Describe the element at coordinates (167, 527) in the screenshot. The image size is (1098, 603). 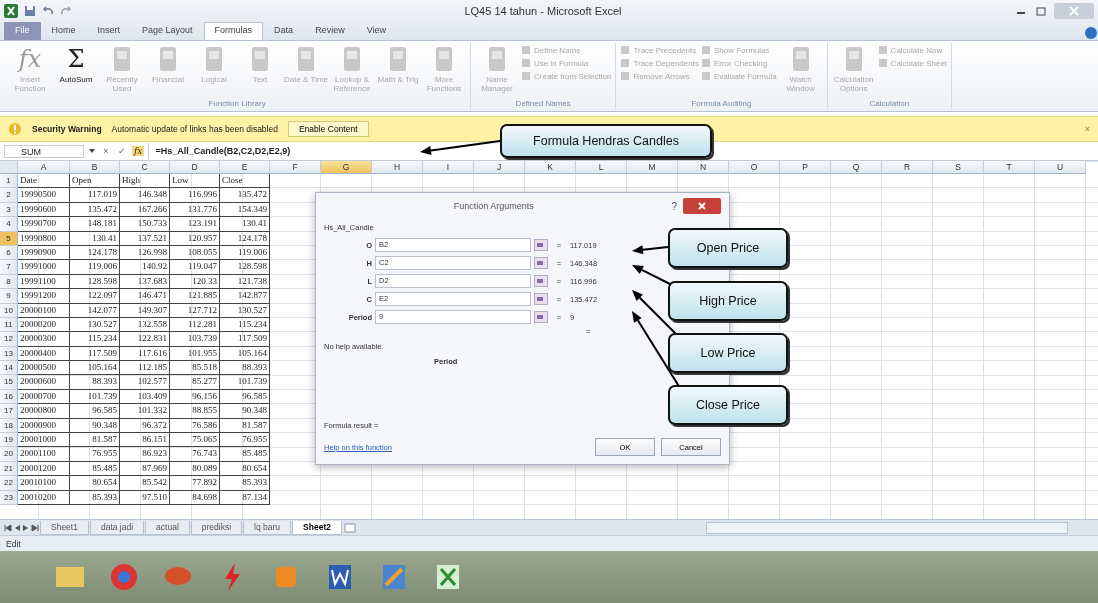
I see `sheet-tab: actual` at that location.